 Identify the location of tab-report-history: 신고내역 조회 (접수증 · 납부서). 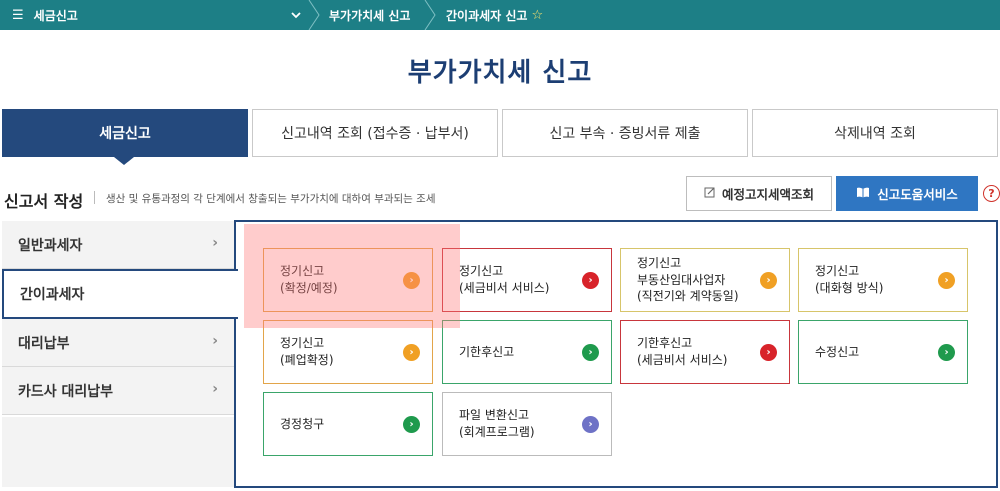
(375, 133).